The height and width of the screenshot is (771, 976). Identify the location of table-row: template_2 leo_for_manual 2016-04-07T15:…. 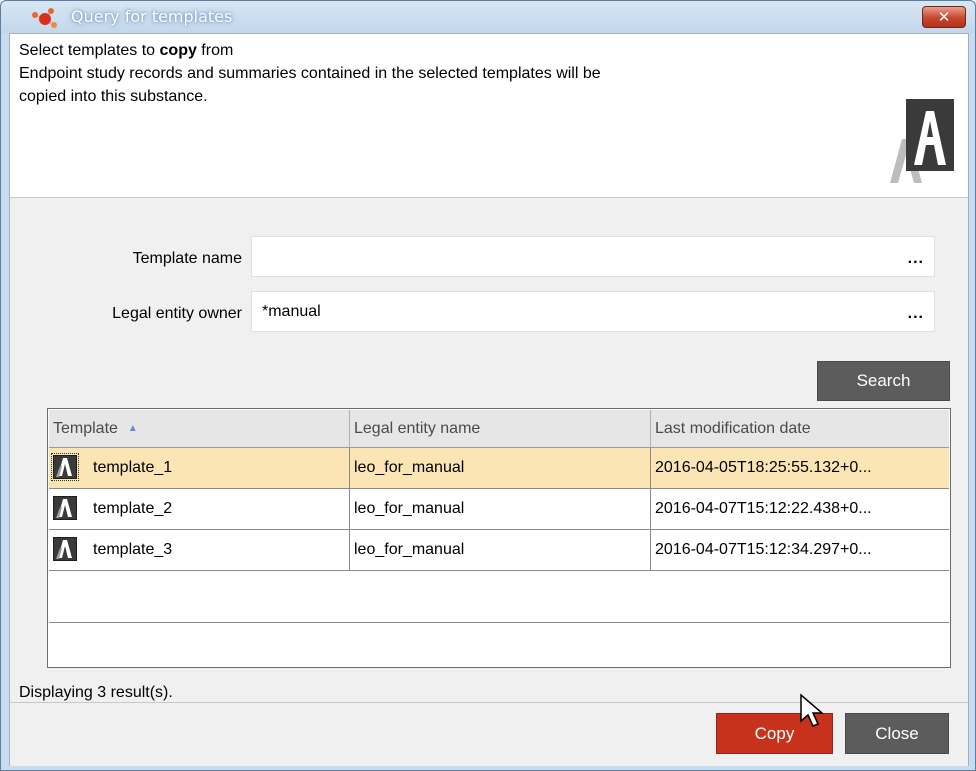
(499, 509).